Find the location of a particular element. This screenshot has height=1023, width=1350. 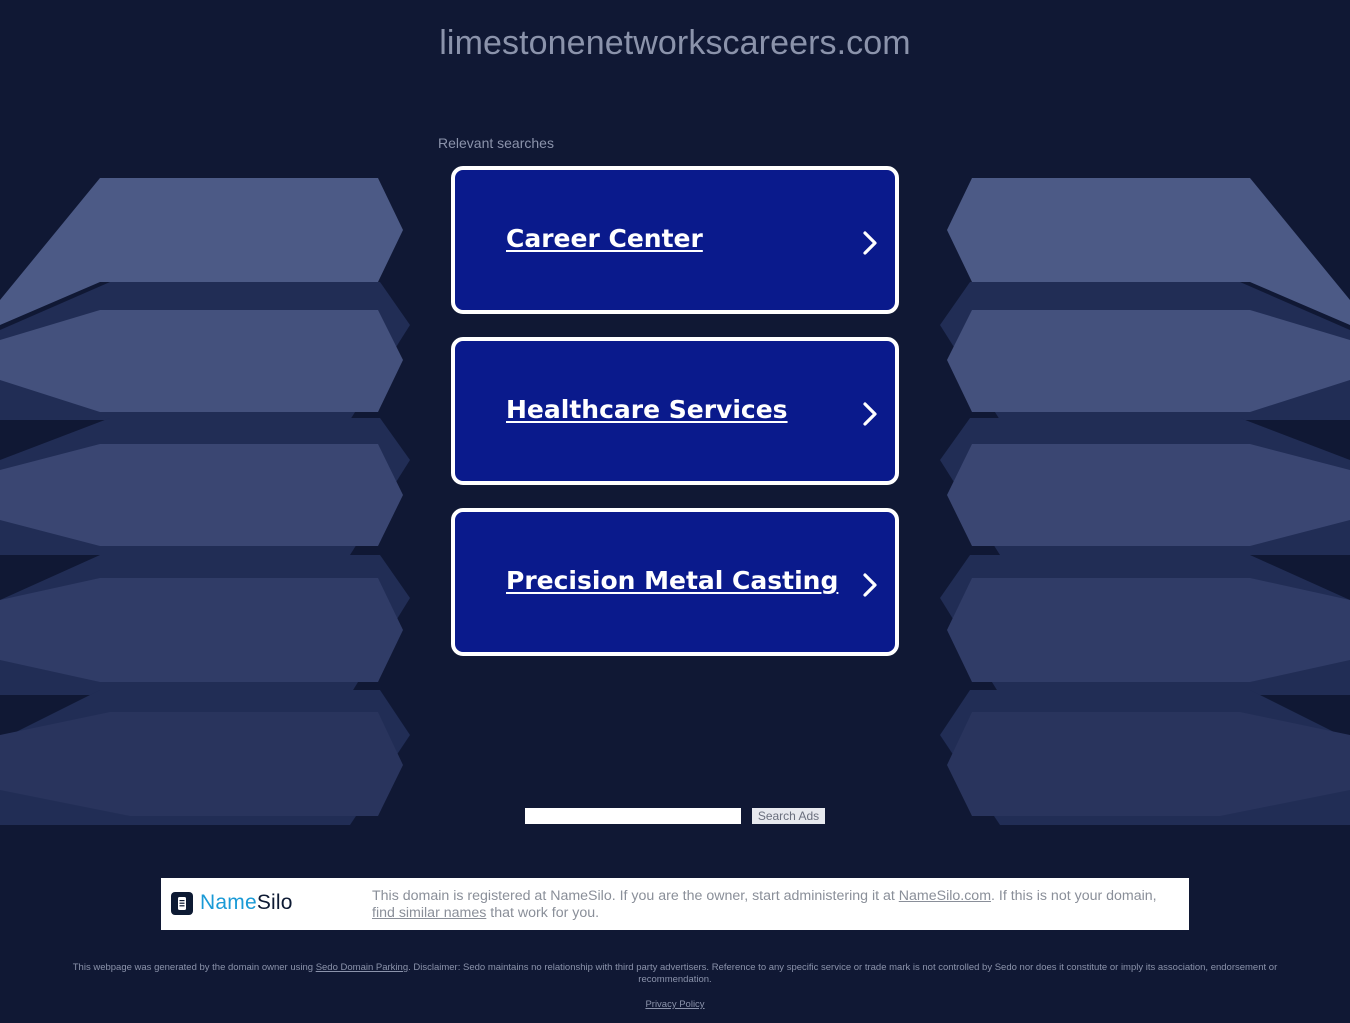

namesilo-wordmark: NameSilo is located at coordinates (246, 903).